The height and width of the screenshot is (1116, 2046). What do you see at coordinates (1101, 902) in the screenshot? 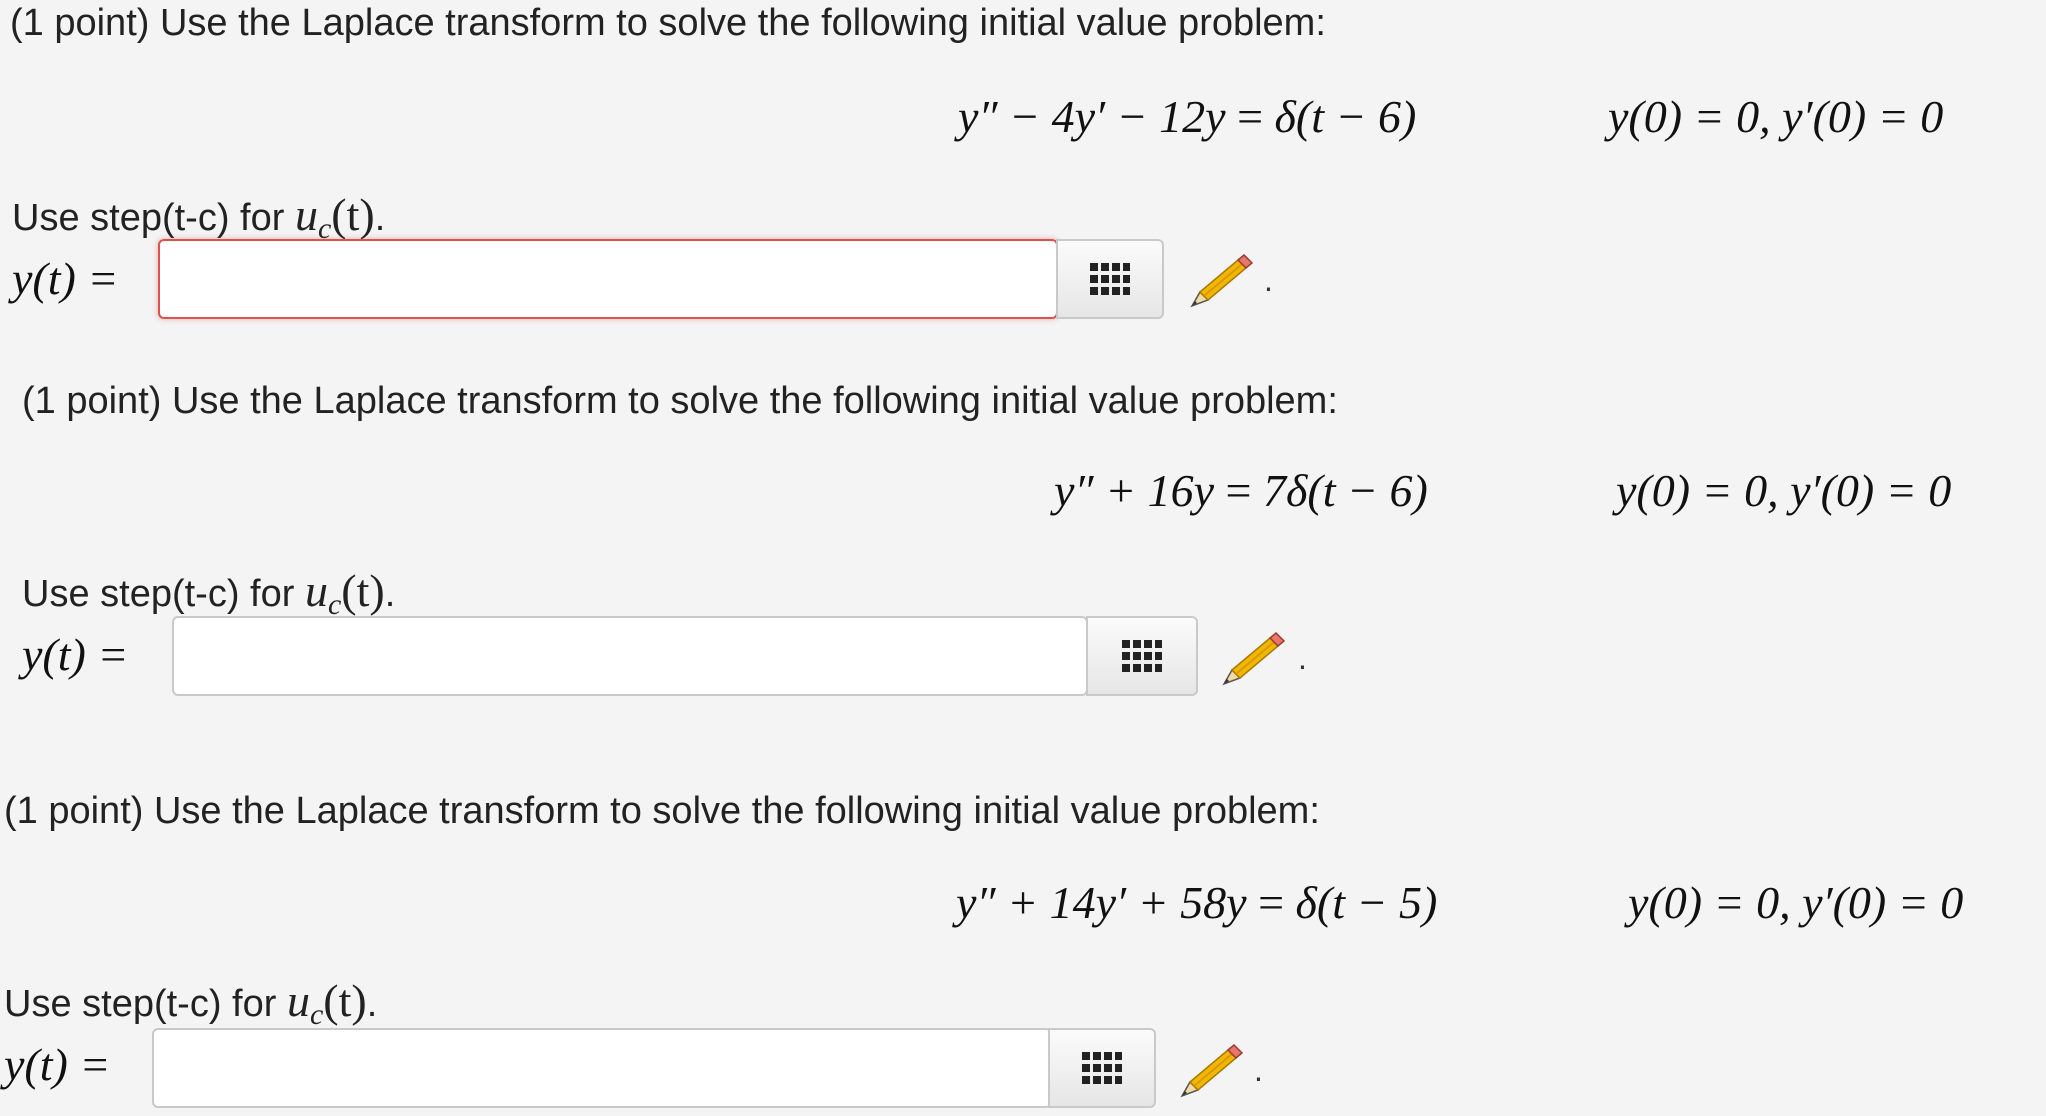
I see `equation-lhs: y″ + 14y′ + 58y` at bounding box center [1101, 902].